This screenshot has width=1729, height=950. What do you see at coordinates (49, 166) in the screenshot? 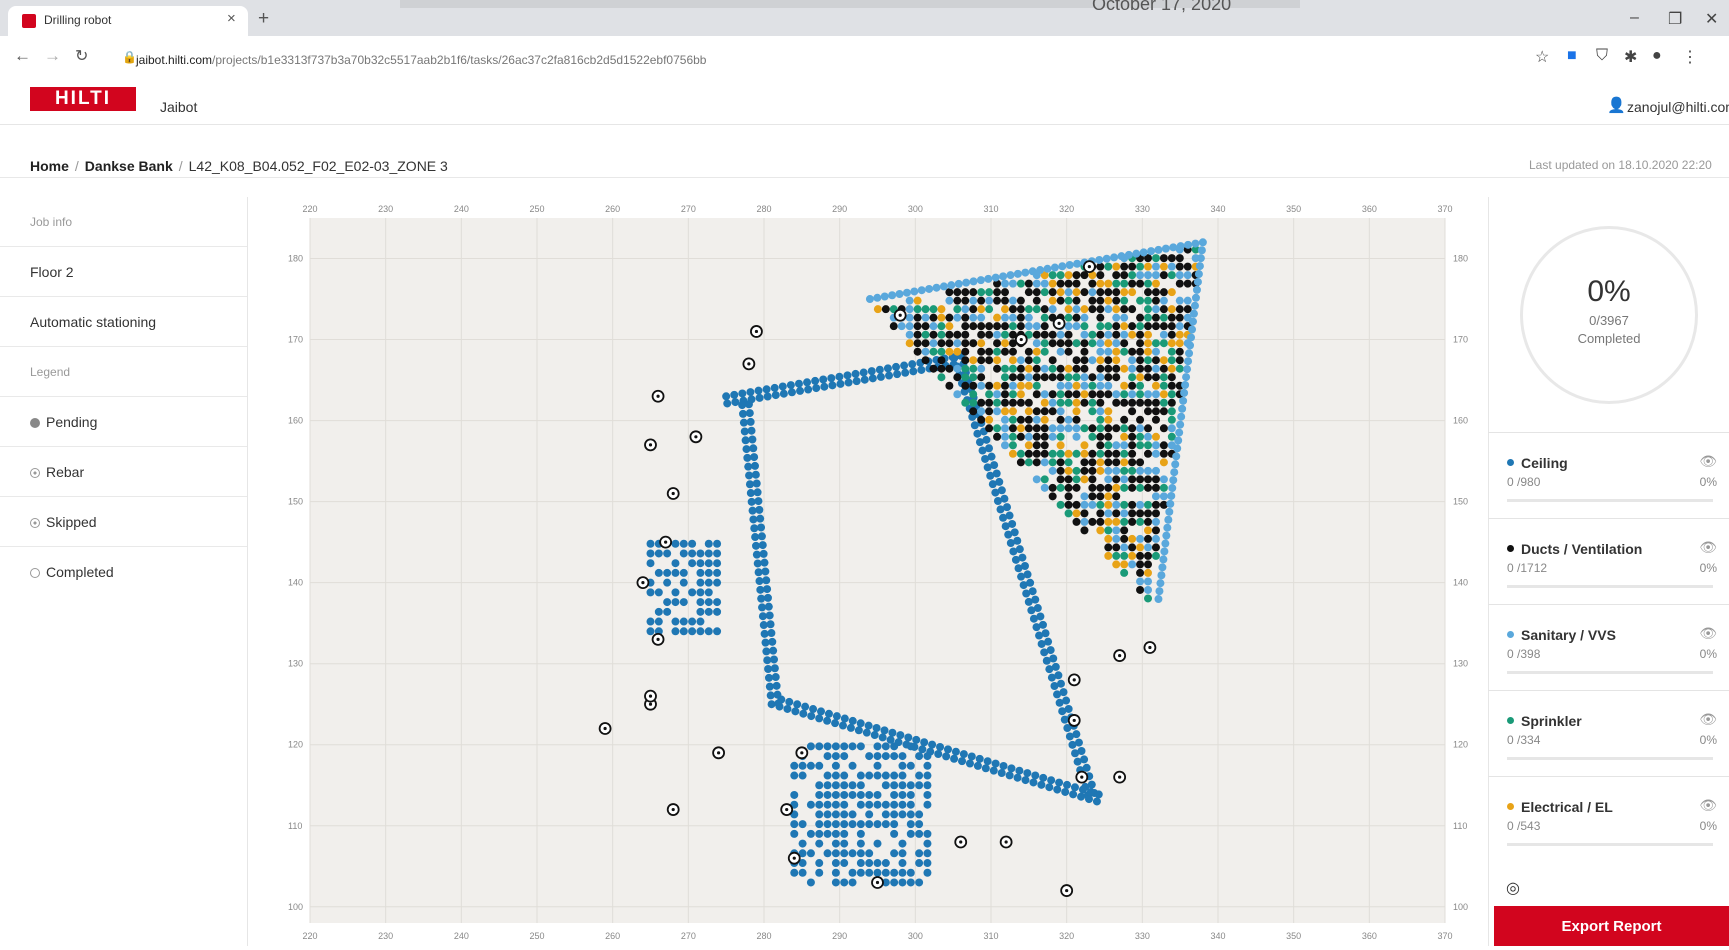
I see `breadcrumb-home: Home` at bounding box center [49, 166].